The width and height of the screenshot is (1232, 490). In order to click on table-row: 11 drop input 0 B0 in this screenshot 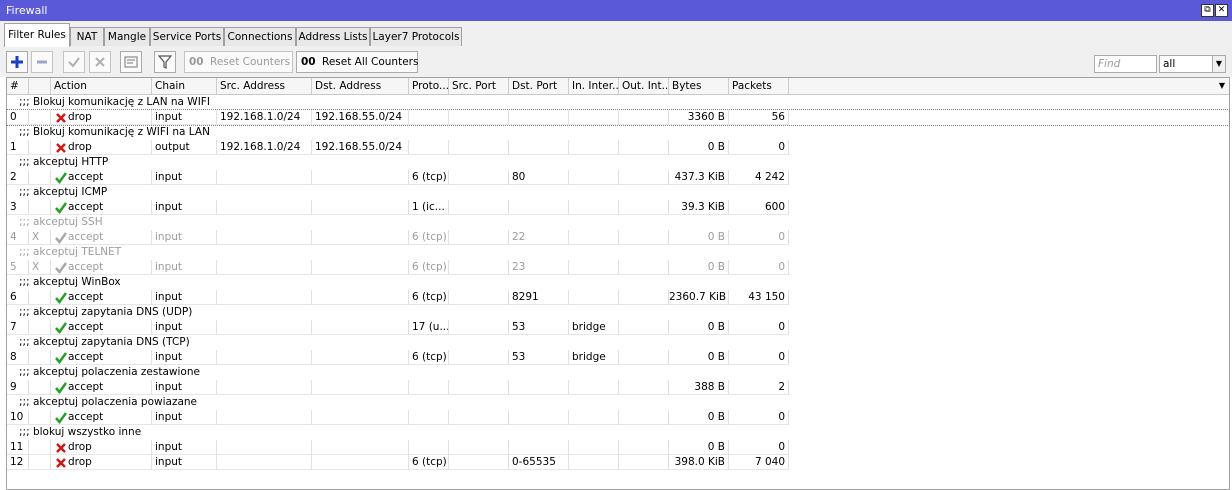, I will do `click(618, 447)`.